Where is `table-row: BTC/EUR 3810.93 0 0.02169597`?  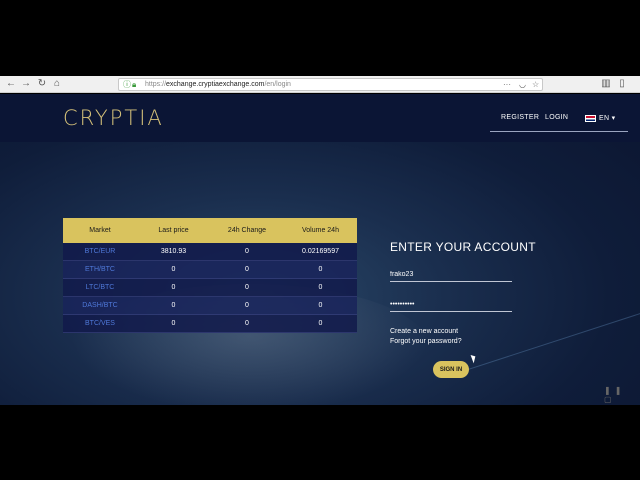 table-row: BTC/EUR 3810.93 0 0.02169597 is located at coordinates (210, 252).